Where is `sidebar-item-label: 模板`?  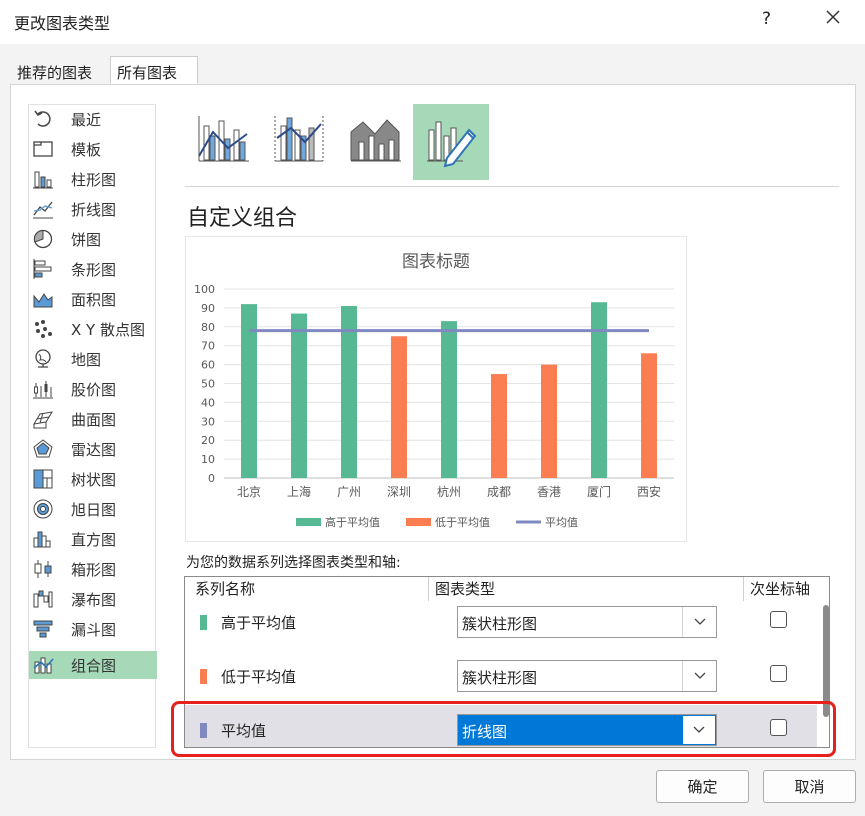
sidebar-item-label: 模板 is located at coordinates (86, 149).